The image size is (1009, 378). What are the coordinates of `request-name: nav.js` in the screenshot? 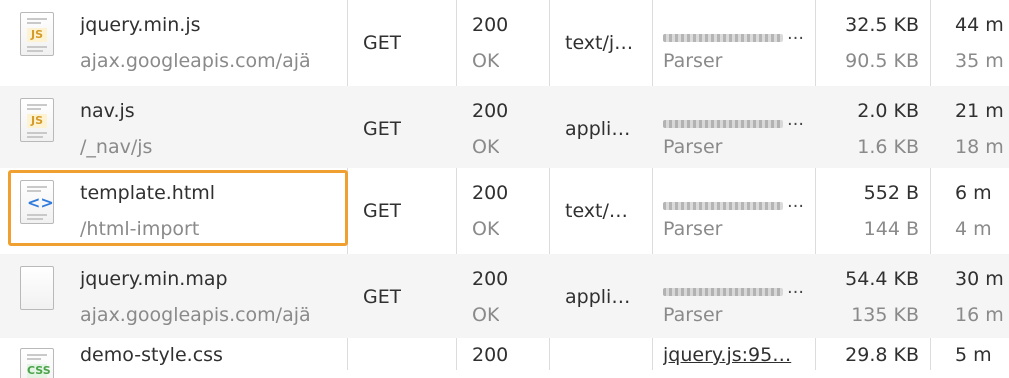 It's located at (211, 111).